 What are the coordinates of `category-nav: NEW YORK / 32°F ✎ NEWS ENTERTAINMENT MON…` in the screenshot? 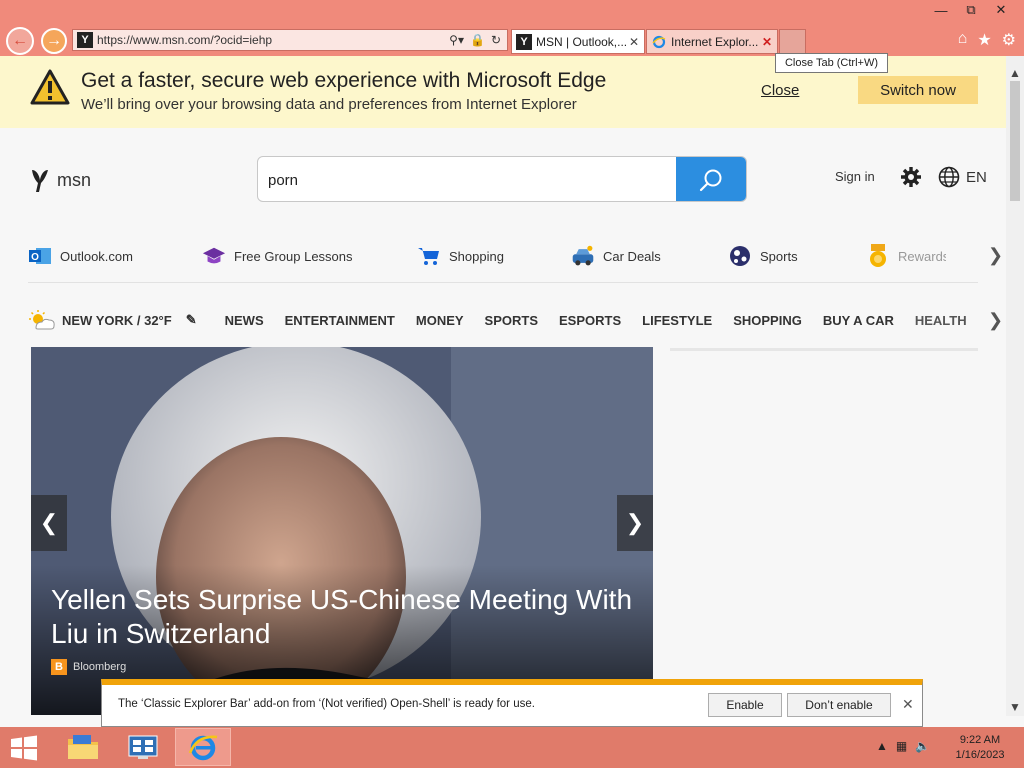 It's located at (497, 320).